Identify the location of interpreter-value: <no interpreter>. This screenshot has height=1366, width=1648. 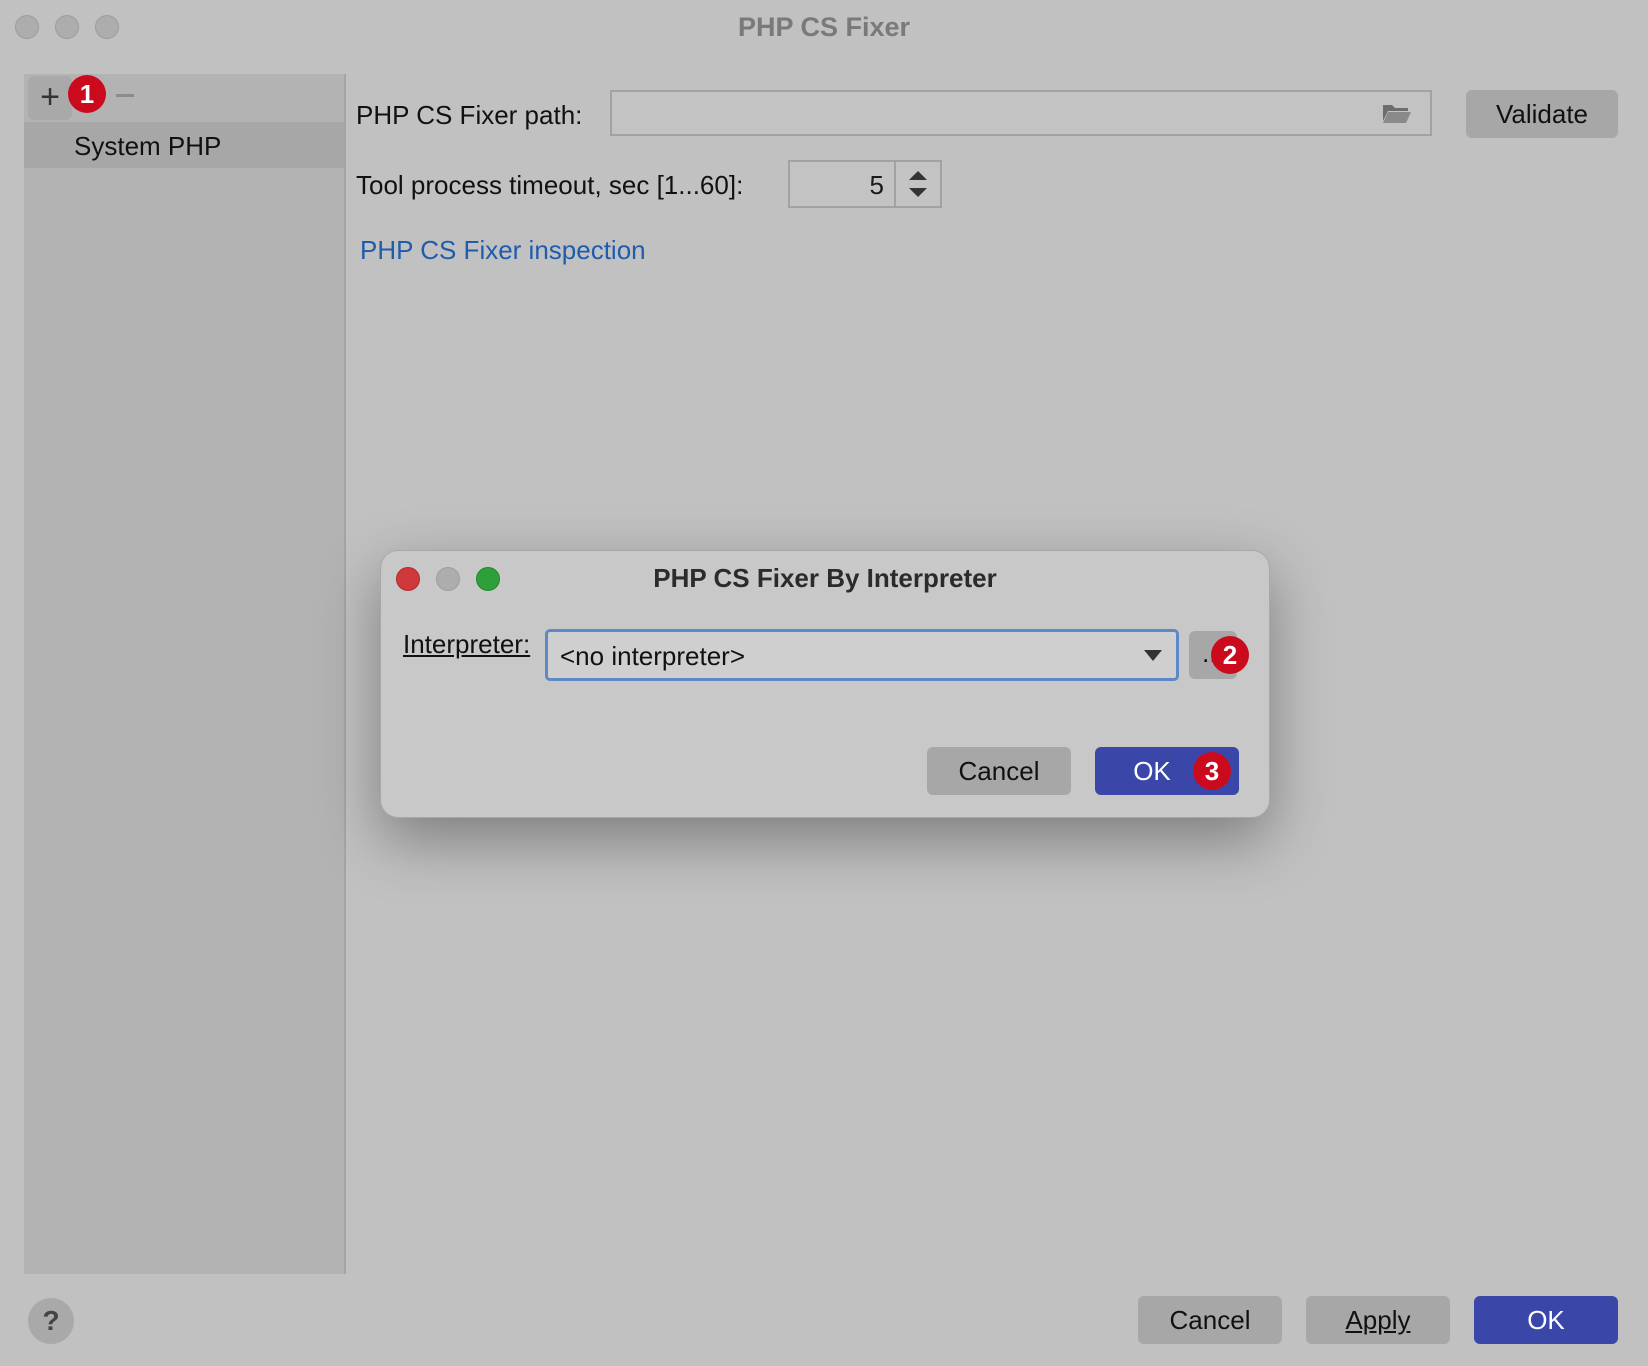
(653, 656).